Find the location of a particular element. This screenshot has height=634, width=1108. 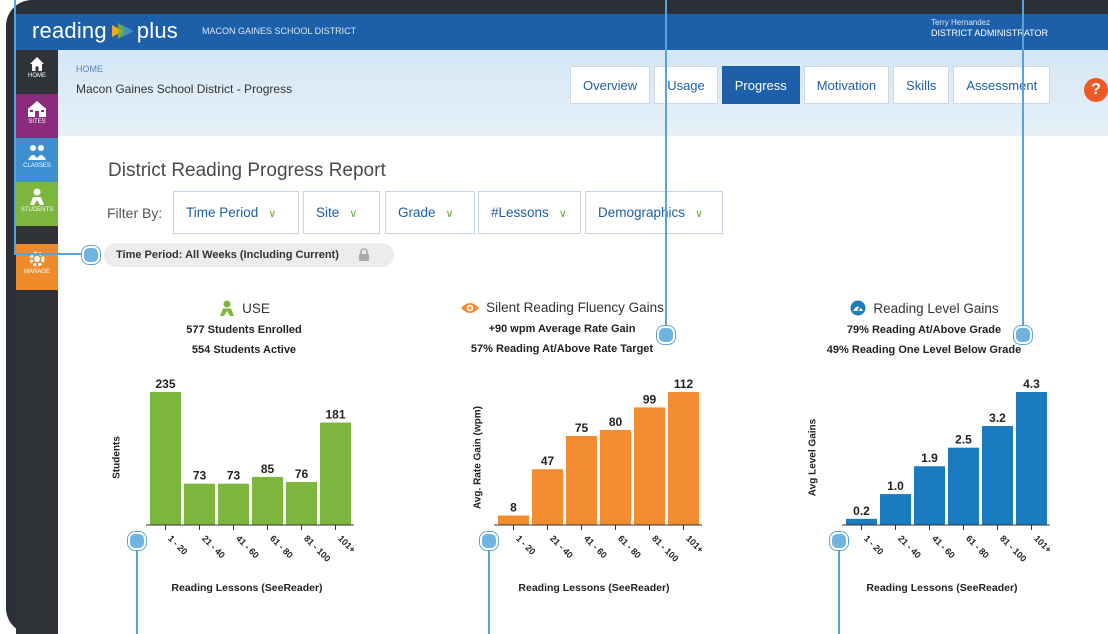

data-label: 47 is located at coordinates (548, 461).